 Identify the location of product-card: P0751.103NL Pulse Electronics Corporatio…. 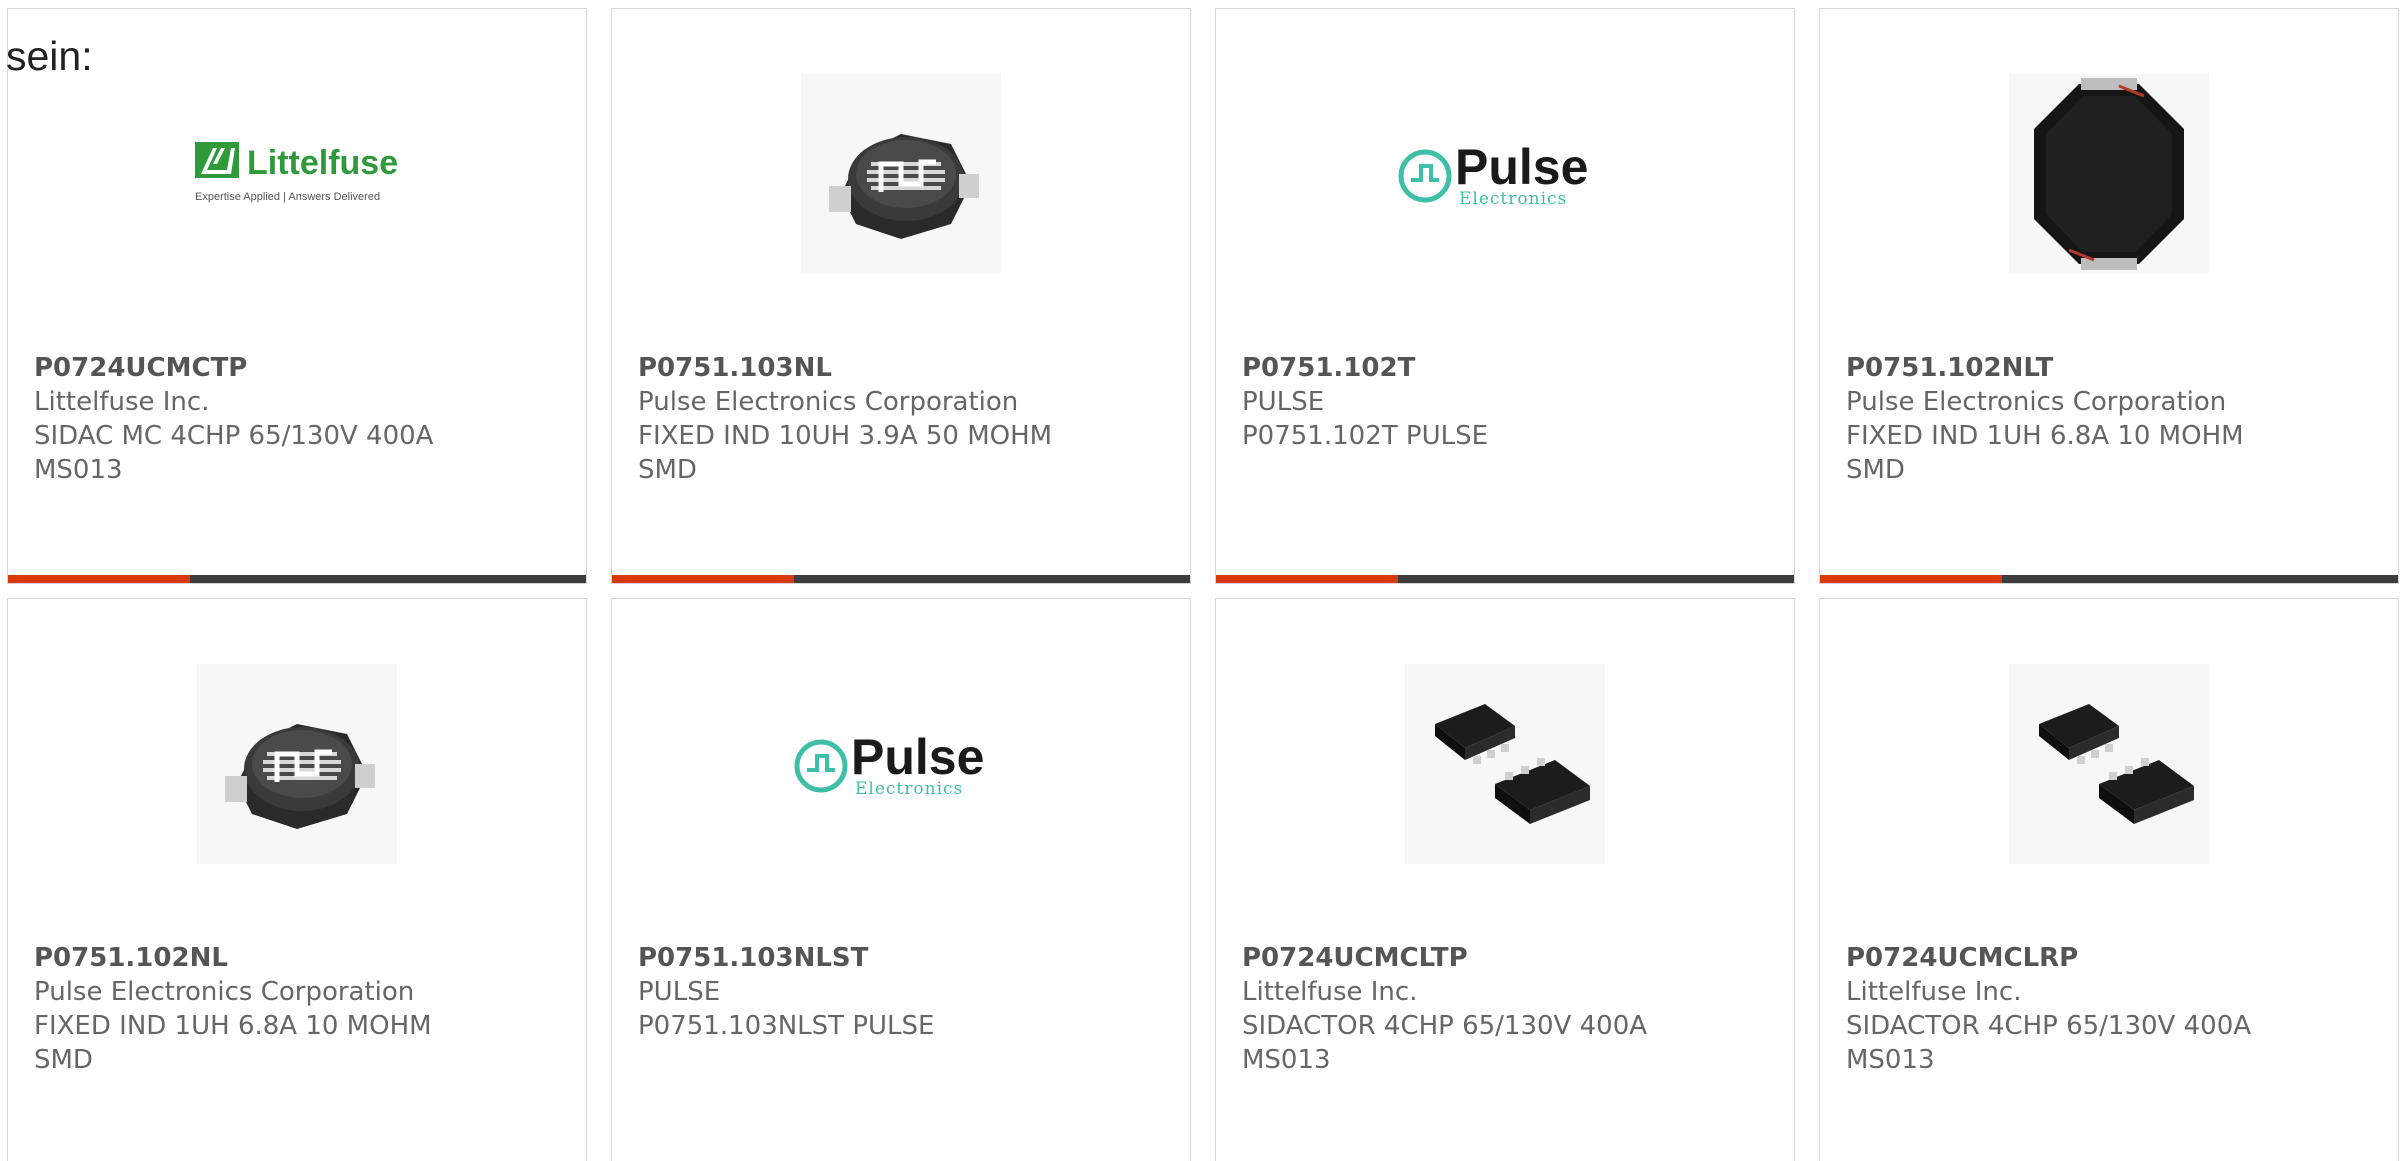
(901, 296).